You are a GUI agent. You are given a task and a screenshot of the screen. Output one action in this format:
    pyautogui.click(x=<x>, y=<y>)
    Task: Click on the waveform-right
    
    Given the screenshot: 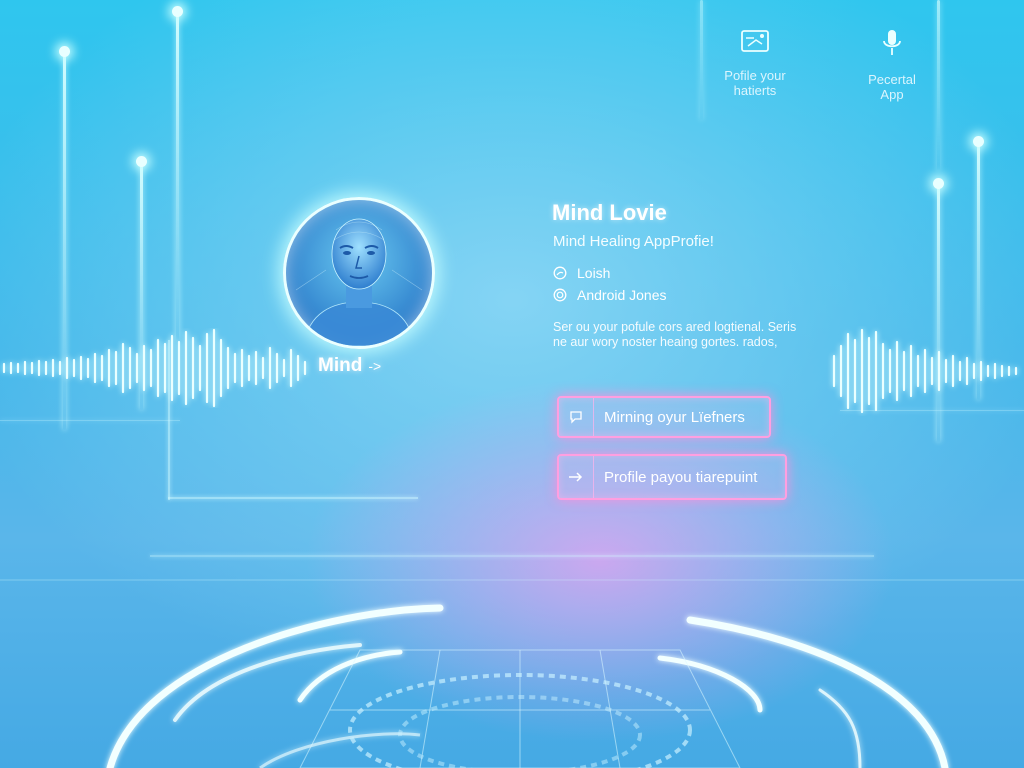 What is the action you would take?
    pyautogui.click(x=925, y=371)
    